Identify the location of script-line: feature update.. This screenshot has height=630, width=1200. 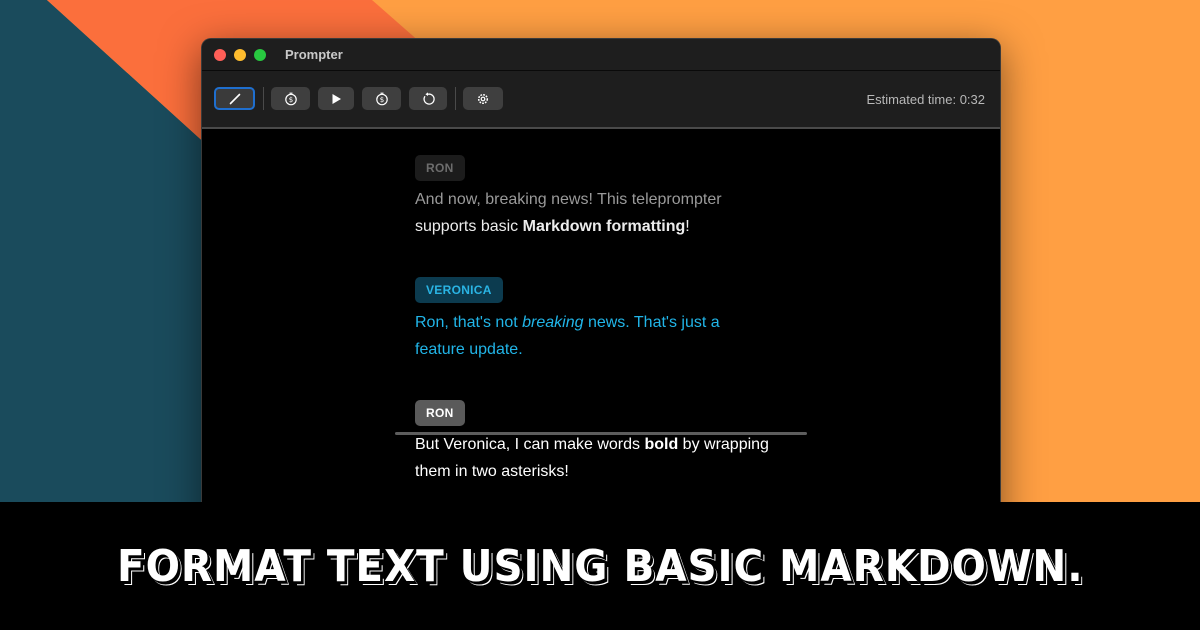
(469, 349).